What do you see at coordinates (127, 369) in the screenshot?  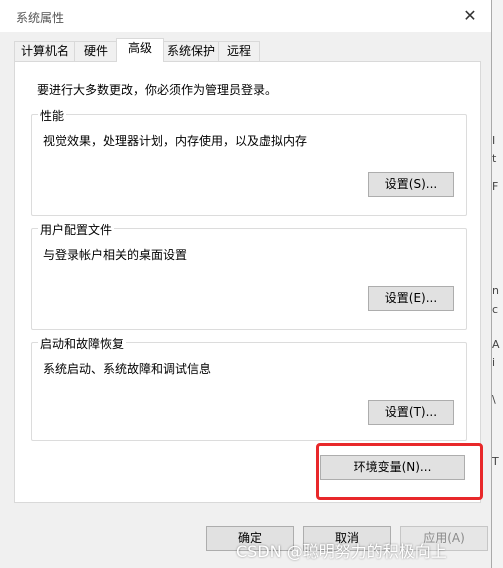 I see `startup-recovery-description: 系统启动、系统故障和调试信息` at bounding box center [127, 369].